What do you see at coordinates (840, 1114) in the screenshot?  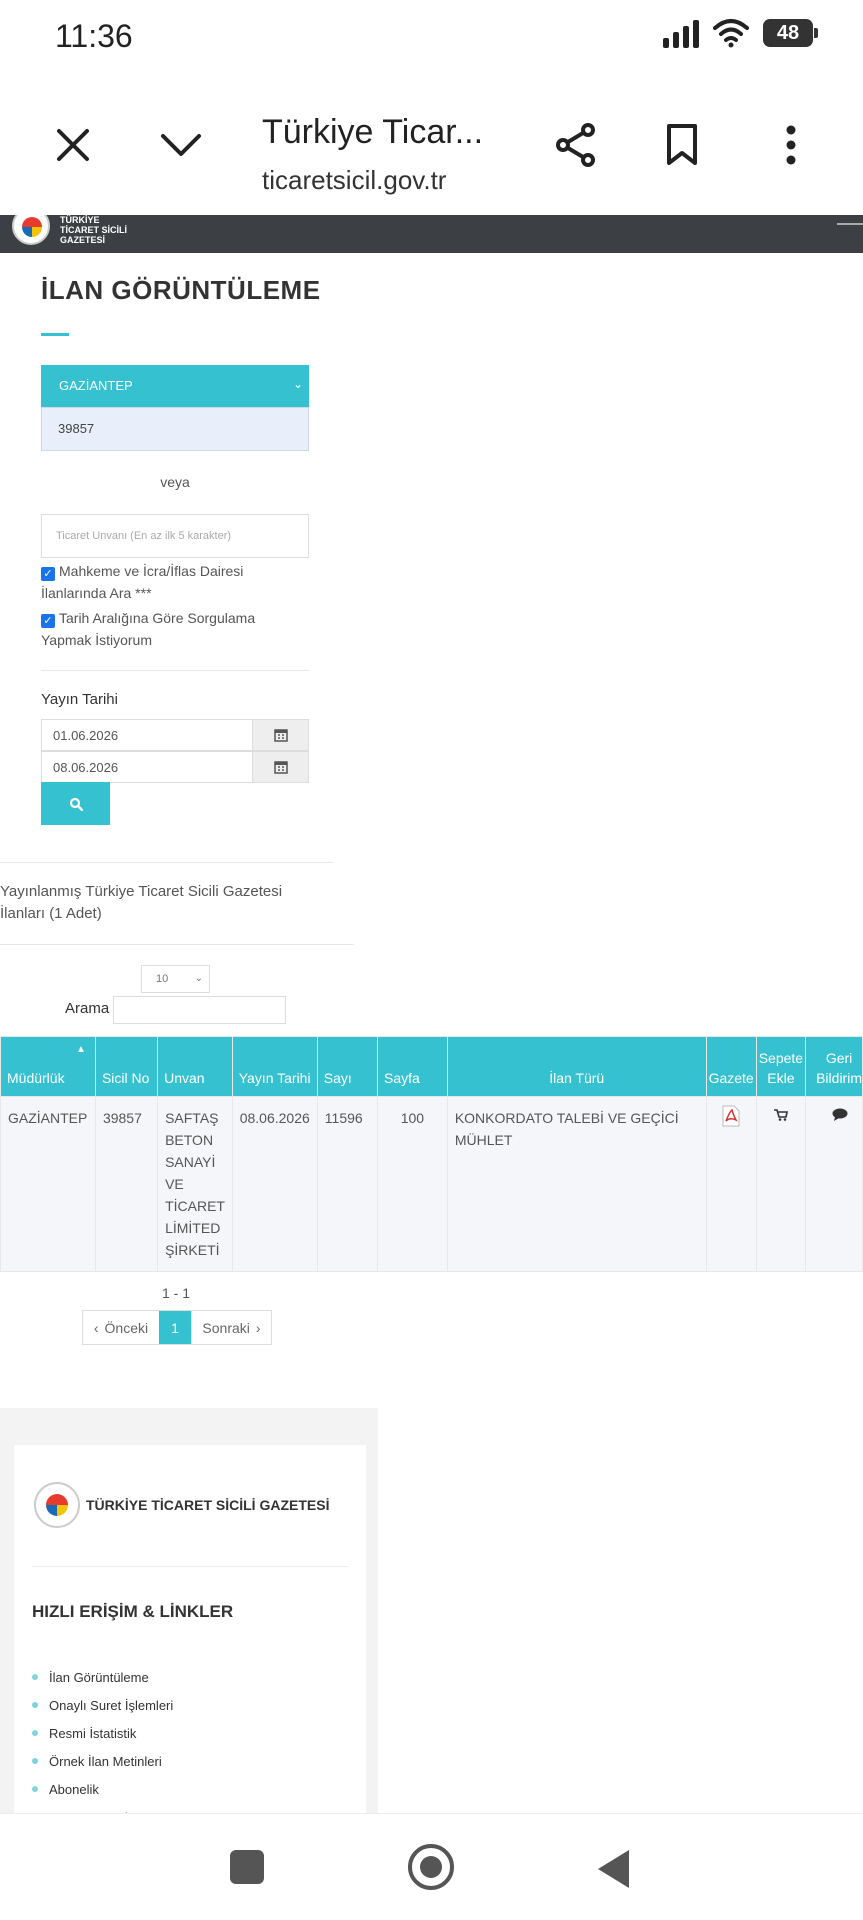 I see `comment-icon` at bounding box center [840, 1114].